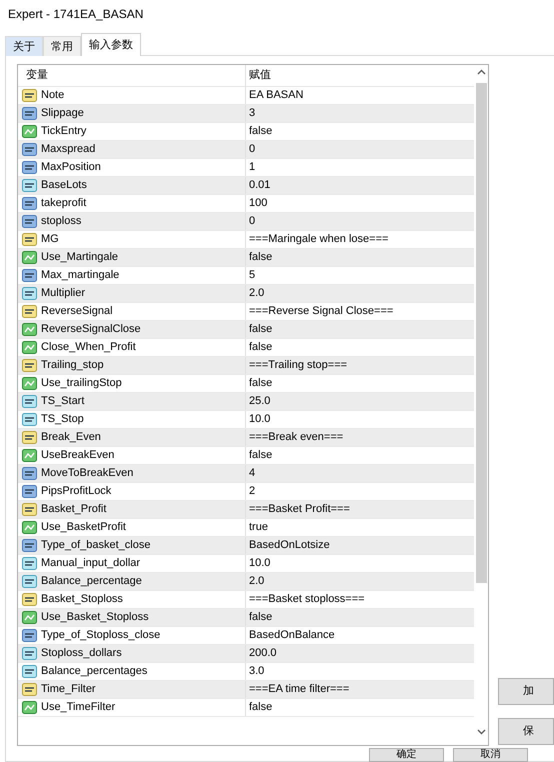  Describe the element at coordinates (63, 294) in the screenshot. I see `parameter-name: Multiplier` at that location.